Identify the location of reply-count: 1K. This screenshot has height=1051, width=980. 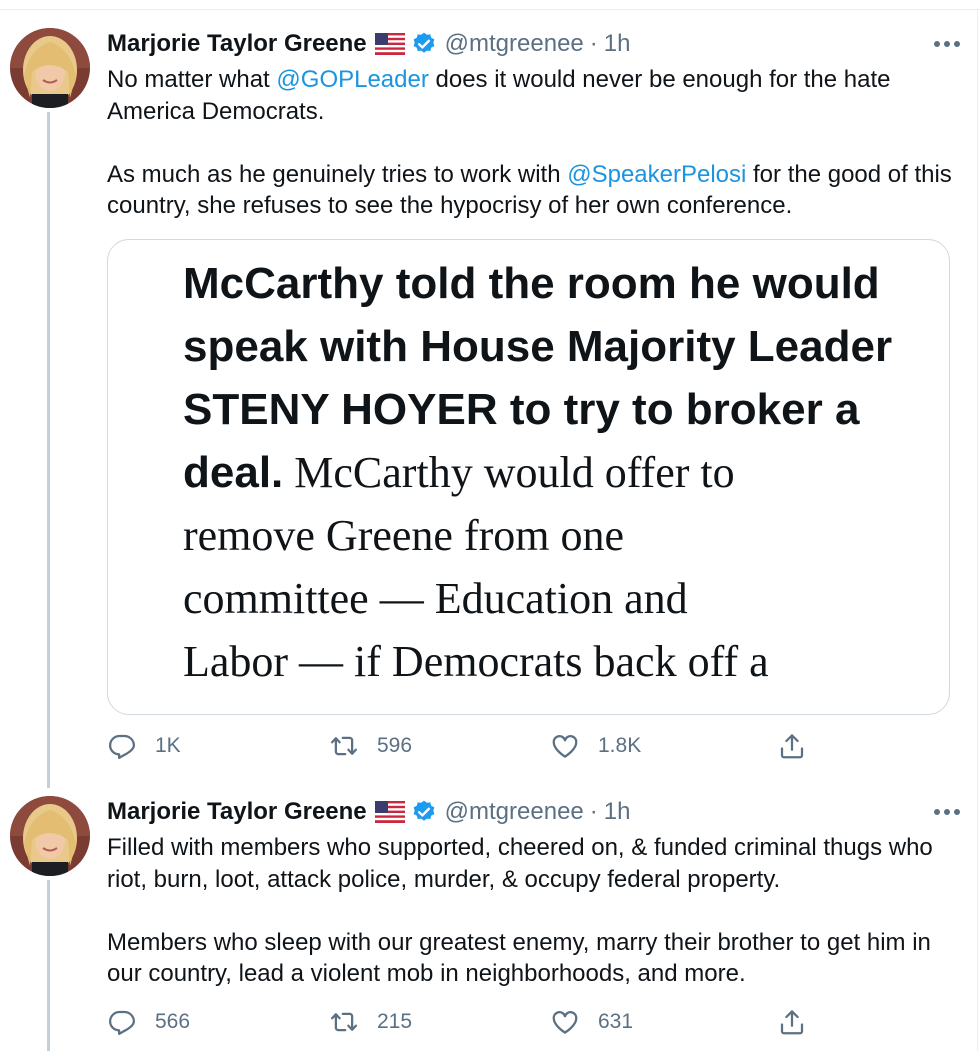
(168, 745).